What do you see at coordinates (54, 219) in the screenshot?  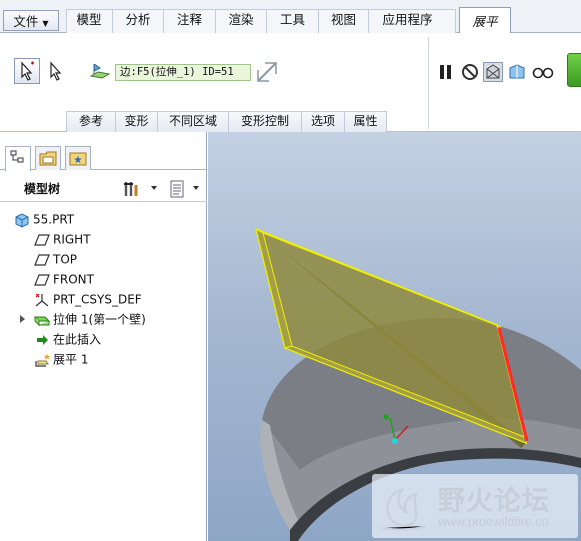 I see `tree-item-label: 55.PRT` at bounding box center [54, 219].